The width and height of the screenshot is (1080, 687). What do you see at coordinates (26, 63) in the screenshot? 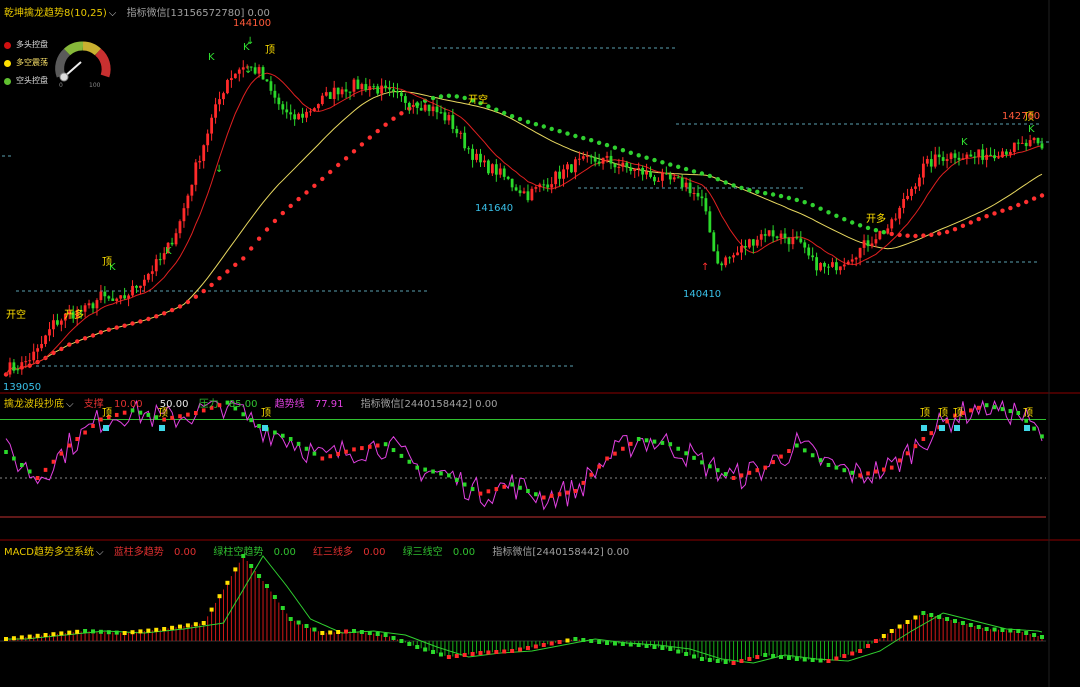
I see `legend-item-range: 多空震荡` at bounding box center [26, 63].